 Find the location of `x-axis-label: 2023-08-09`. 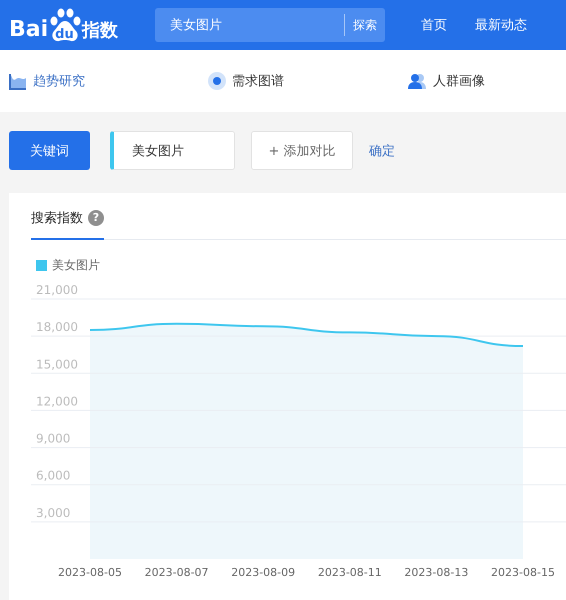

x-axis-label: 2023-08-09 is located at coordinates (263, 572).